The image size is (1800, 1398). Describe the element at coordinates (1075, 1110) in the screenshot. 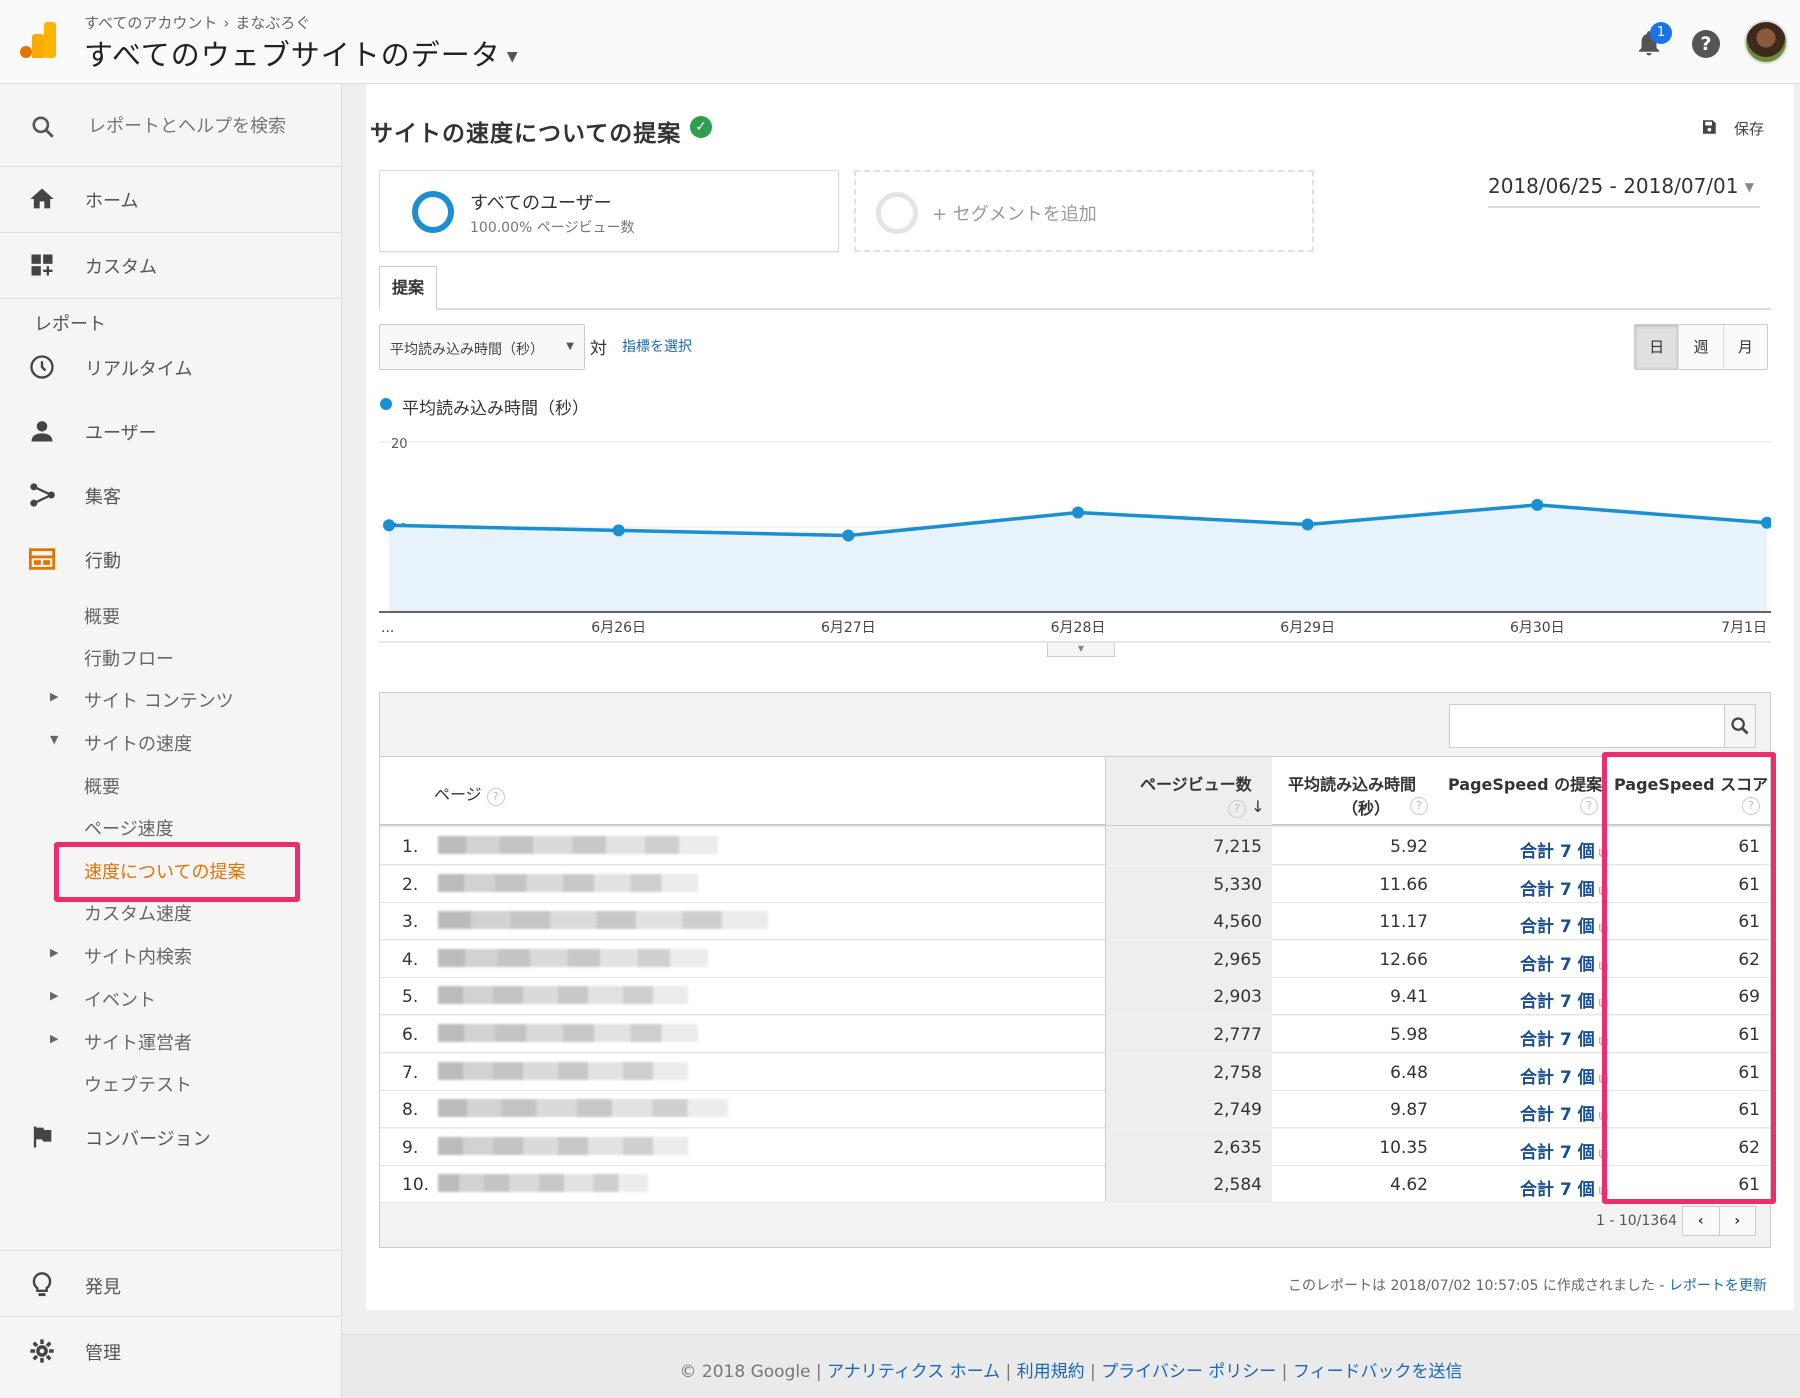

I see `table-row: 8. 2,749 9.87 合計 7 個 ⧉ 61` at that location.